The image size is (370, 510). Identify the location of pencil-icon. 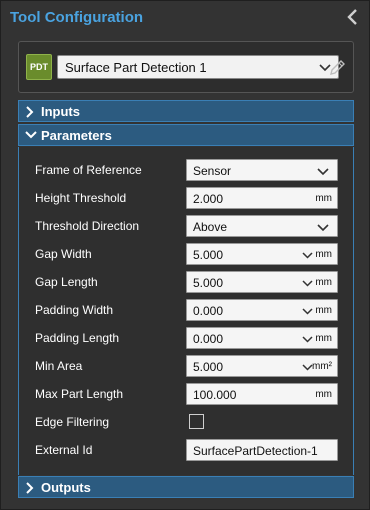
(337, 67).